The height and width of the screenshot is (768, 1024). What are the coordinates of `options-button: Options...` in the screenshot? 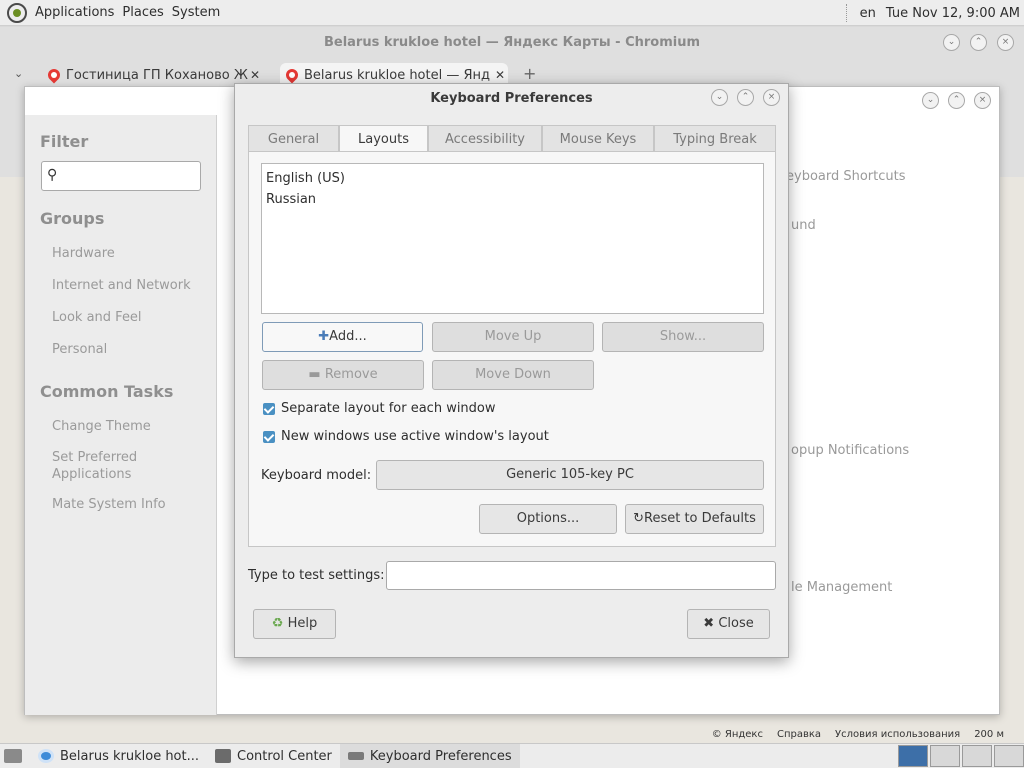 It's located at (548, 519).